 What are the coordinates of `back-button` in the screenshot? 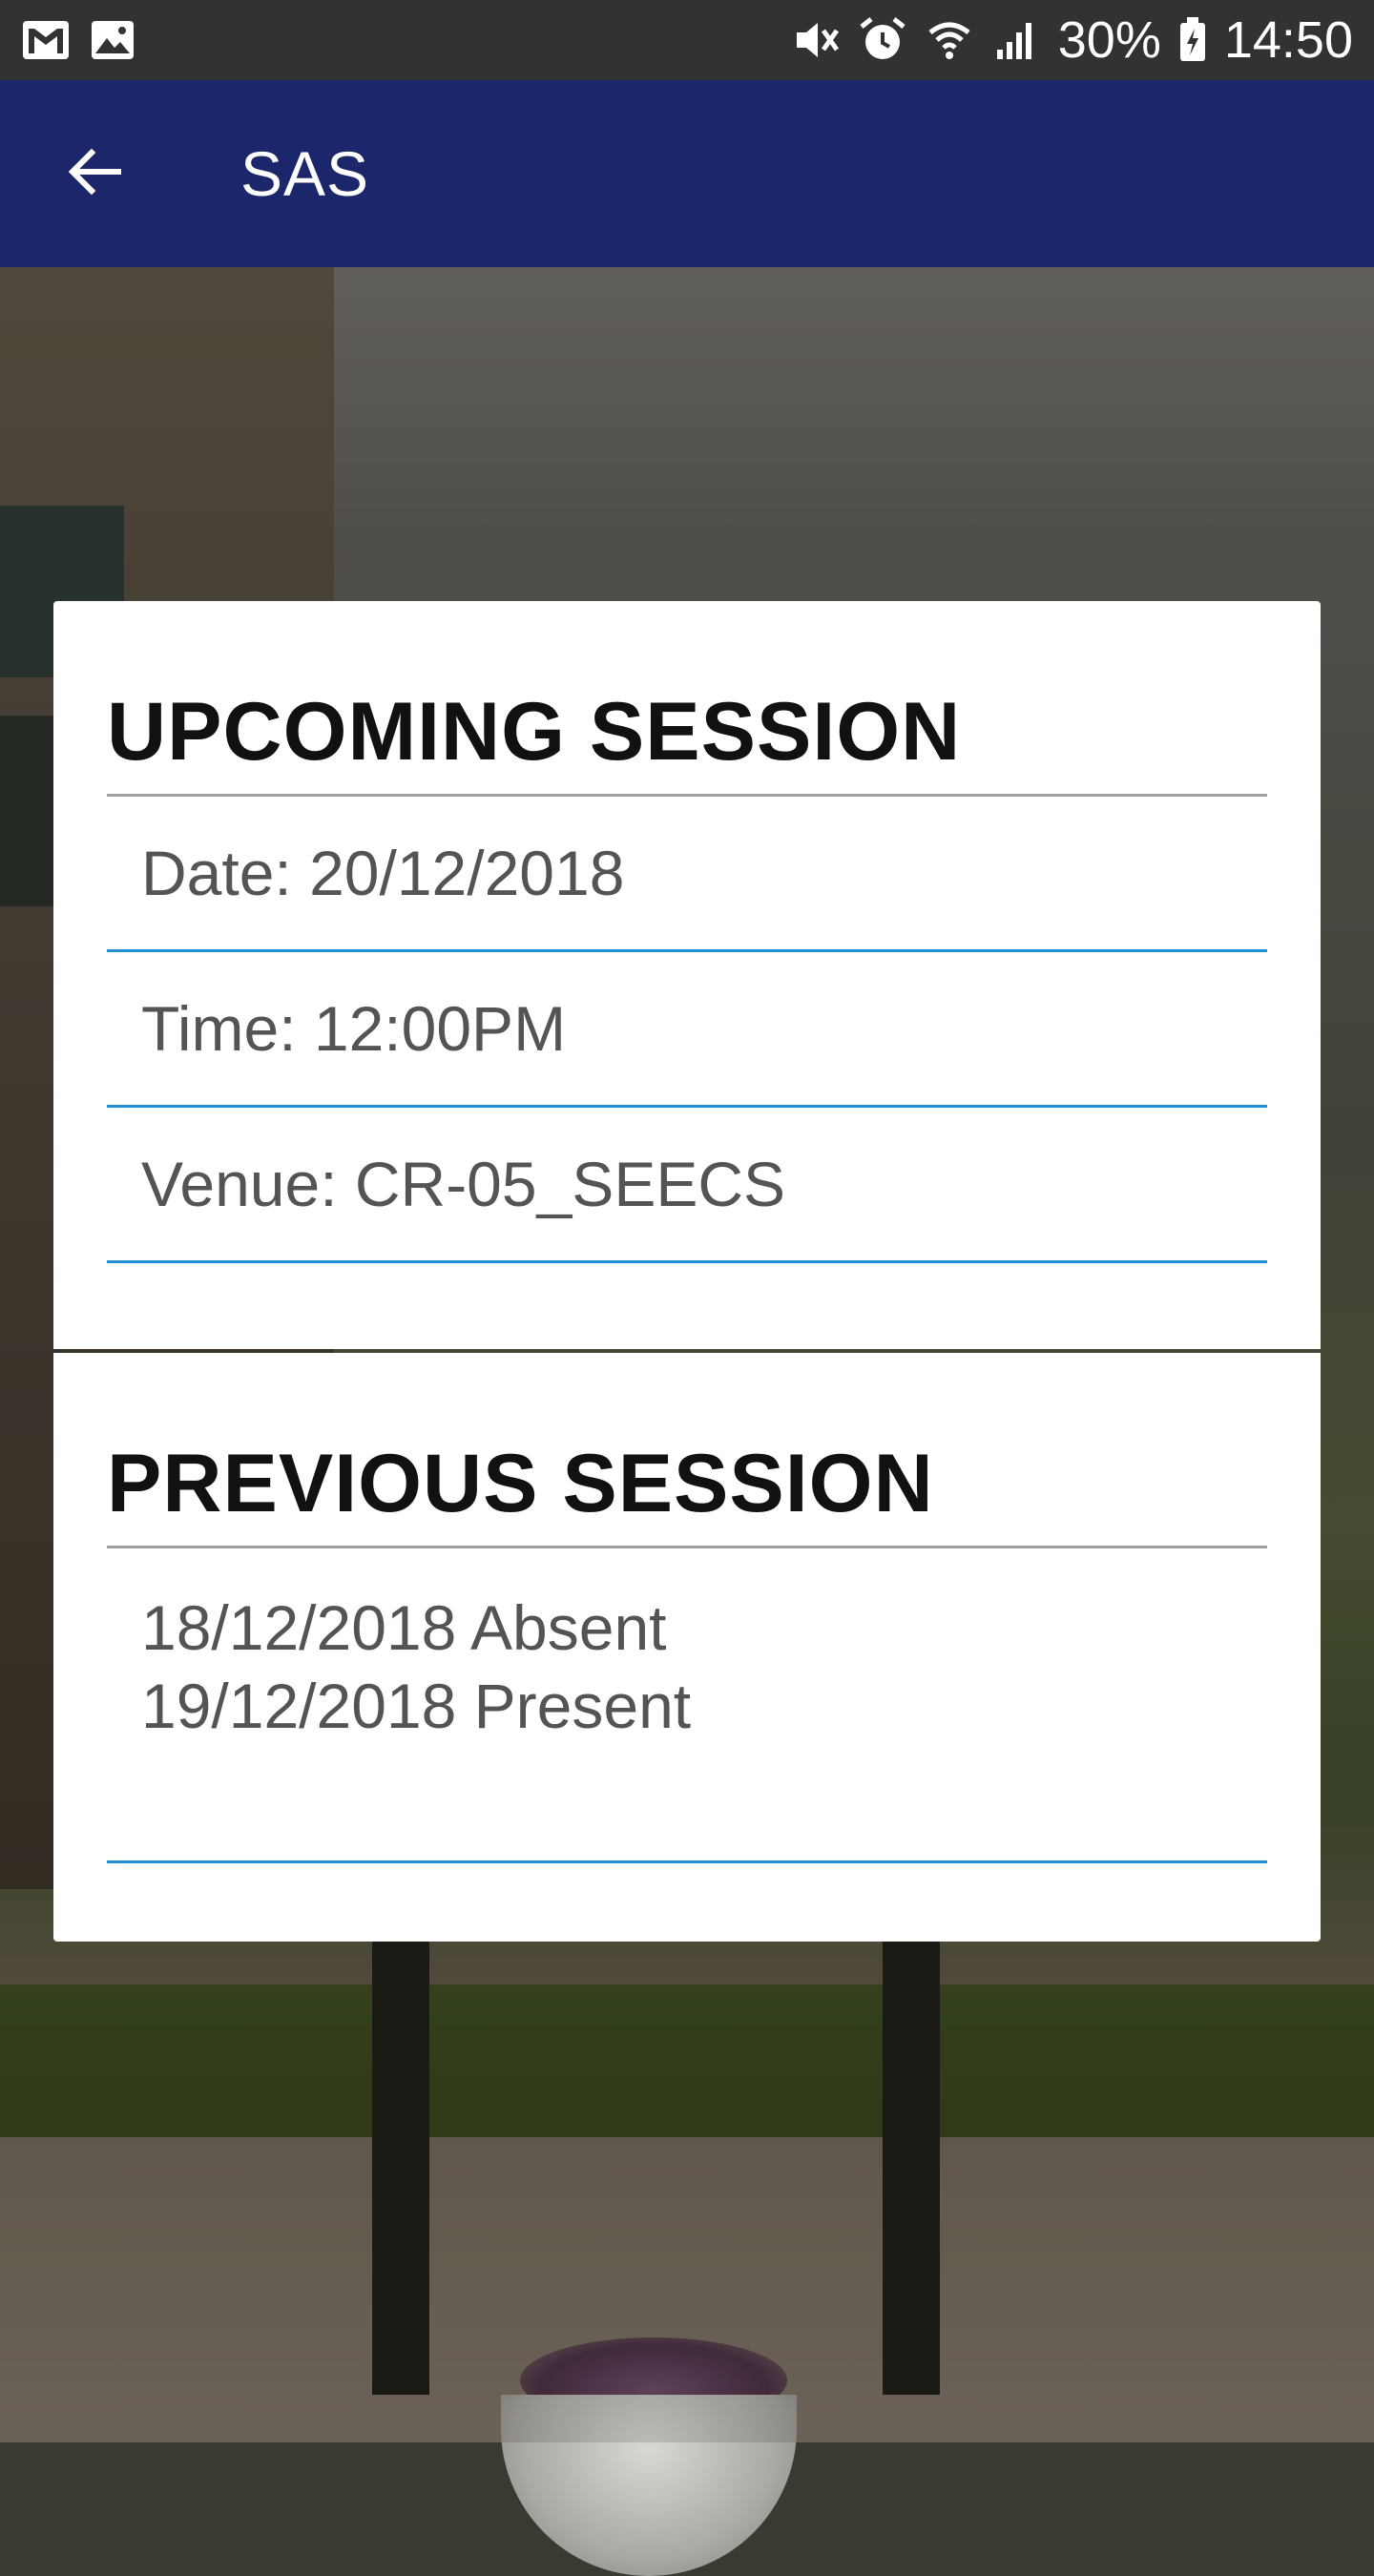 It's located at (96, 173).